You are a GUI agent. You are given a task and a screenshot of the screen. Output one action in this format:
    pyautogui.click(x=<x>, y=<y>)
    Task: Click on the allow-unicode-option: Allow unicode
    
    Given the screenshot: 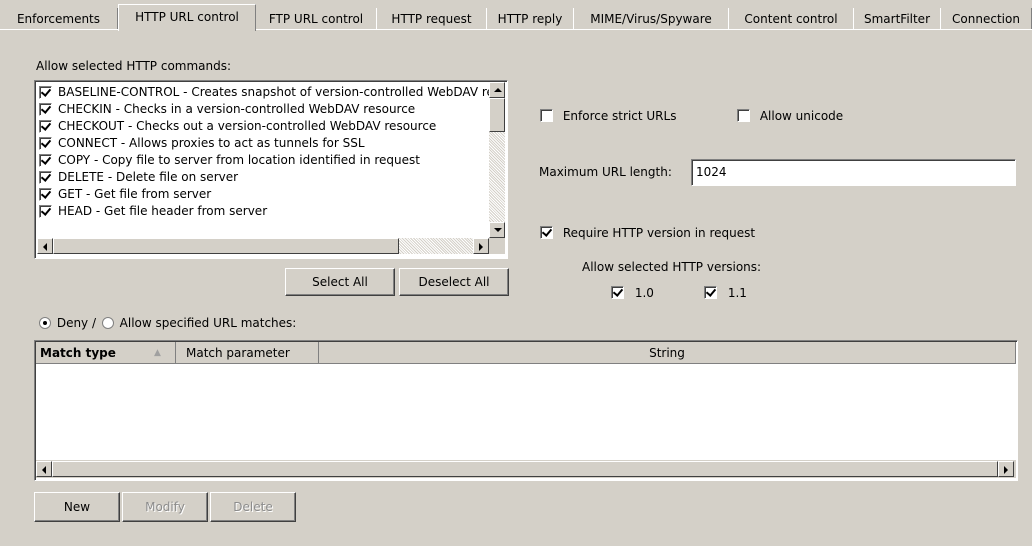 What is the action you would take?
    pyautogui.click(x=790, y=115)
    